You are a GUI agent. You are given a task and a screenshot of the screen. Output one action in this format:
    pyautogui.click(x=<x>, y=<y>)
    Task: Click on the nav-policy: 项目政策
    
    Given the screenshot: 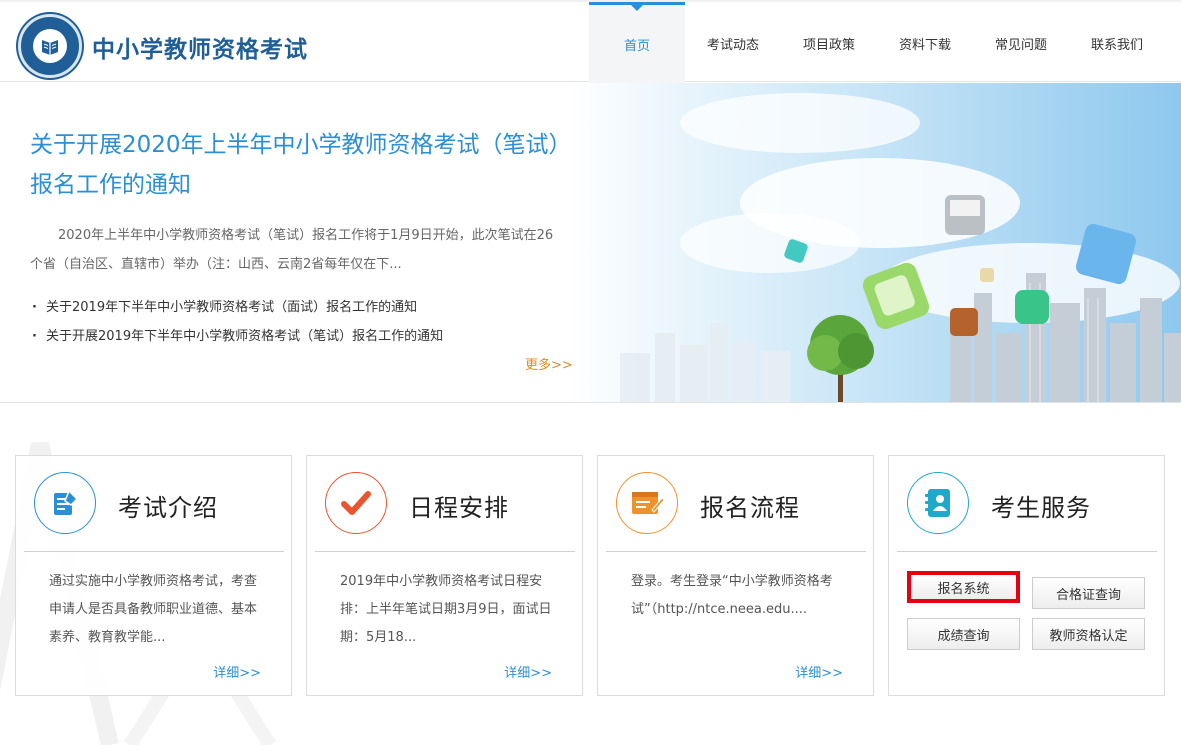 What is the action you would take?
    pyautogui.click(x=829, y=43)
    